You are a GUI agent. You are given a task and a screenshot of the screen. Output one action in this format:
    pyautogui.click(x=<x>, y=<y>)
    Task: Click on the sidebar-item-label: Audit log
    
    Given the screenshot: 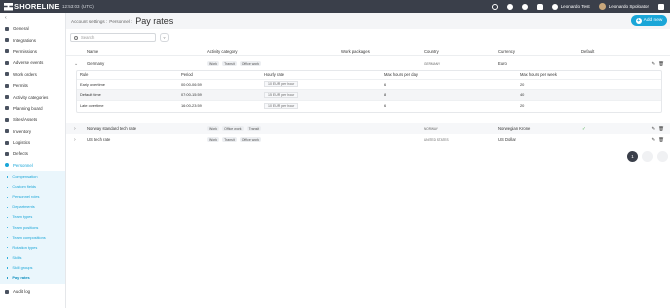 What is the action you would take?
    pyautogui.click(x=22, y=292)
    